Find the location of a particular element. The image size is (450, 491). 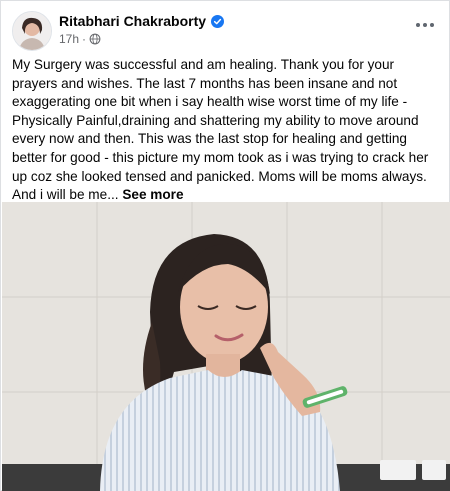

post-header: Ritabhari Chakraborty 17h · is located at coordinates (226, 31).